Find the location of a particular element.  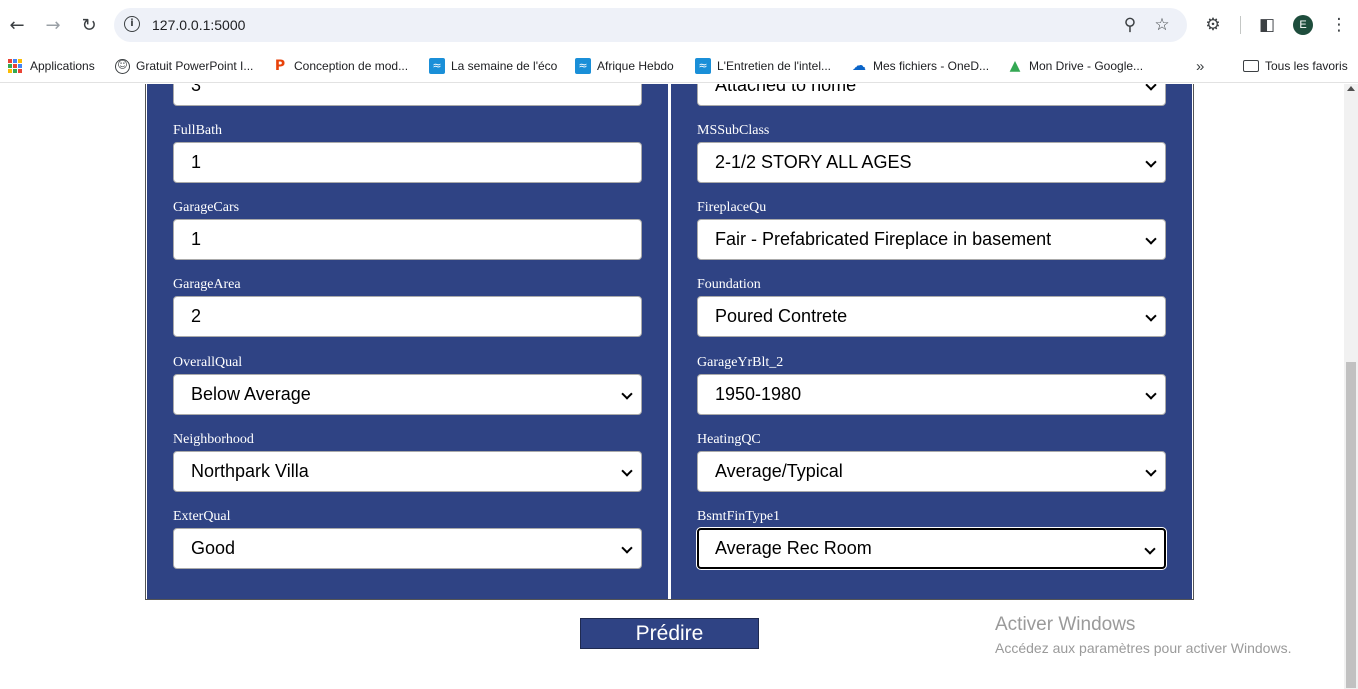

url-text: 127.0.0.1:5000 is located at coordinates (198, 25).